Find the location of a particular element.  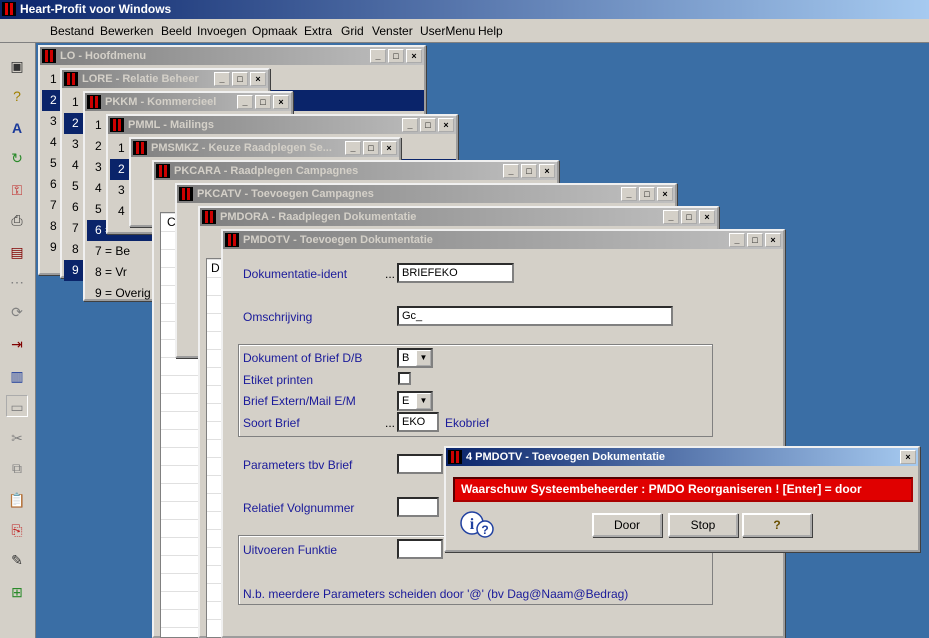

copy-icon: ⧉ is located at coordinates (17, 468).